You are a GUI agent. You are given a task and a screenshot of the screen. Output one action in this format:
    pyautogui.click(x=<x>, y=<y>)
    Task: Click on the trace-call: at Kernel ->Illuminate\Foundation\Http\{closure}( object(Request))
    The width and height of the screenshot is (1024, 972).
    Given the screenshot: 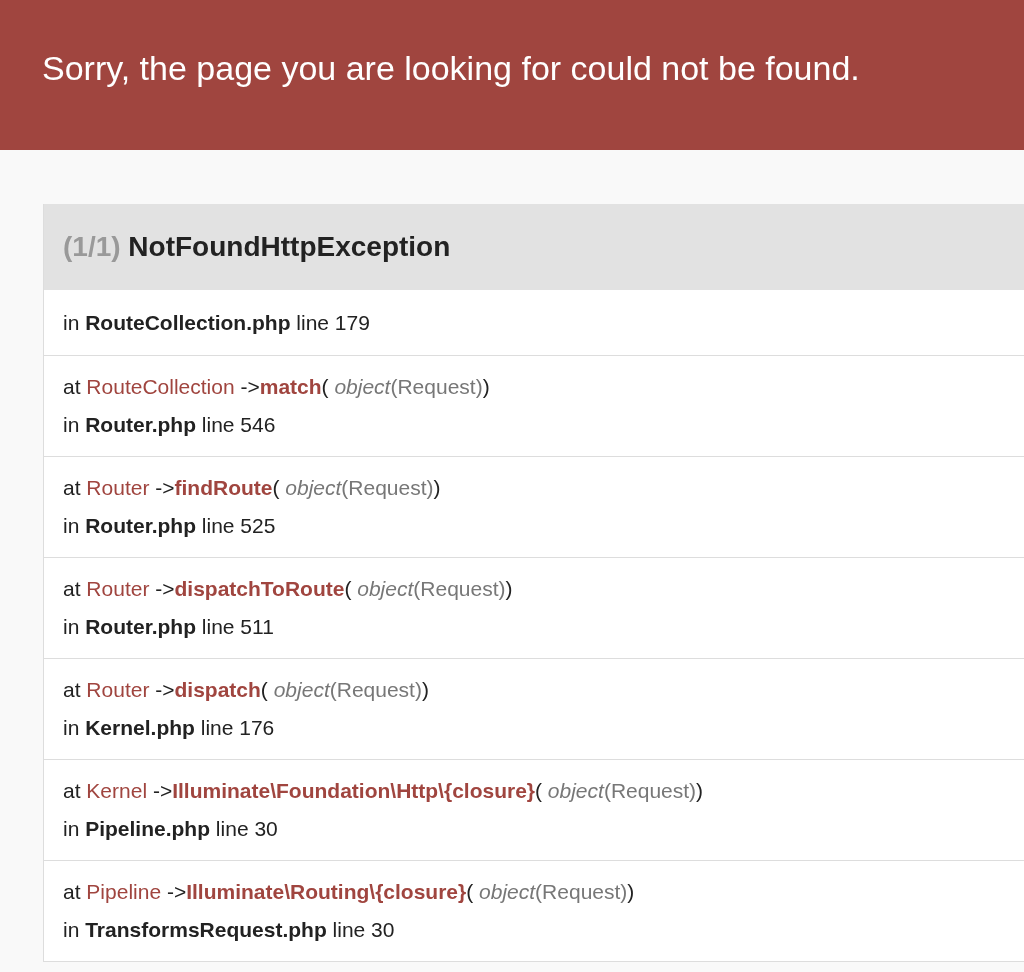 What is the action you would take?
    pyautogui.click(x=384, y=791)
    